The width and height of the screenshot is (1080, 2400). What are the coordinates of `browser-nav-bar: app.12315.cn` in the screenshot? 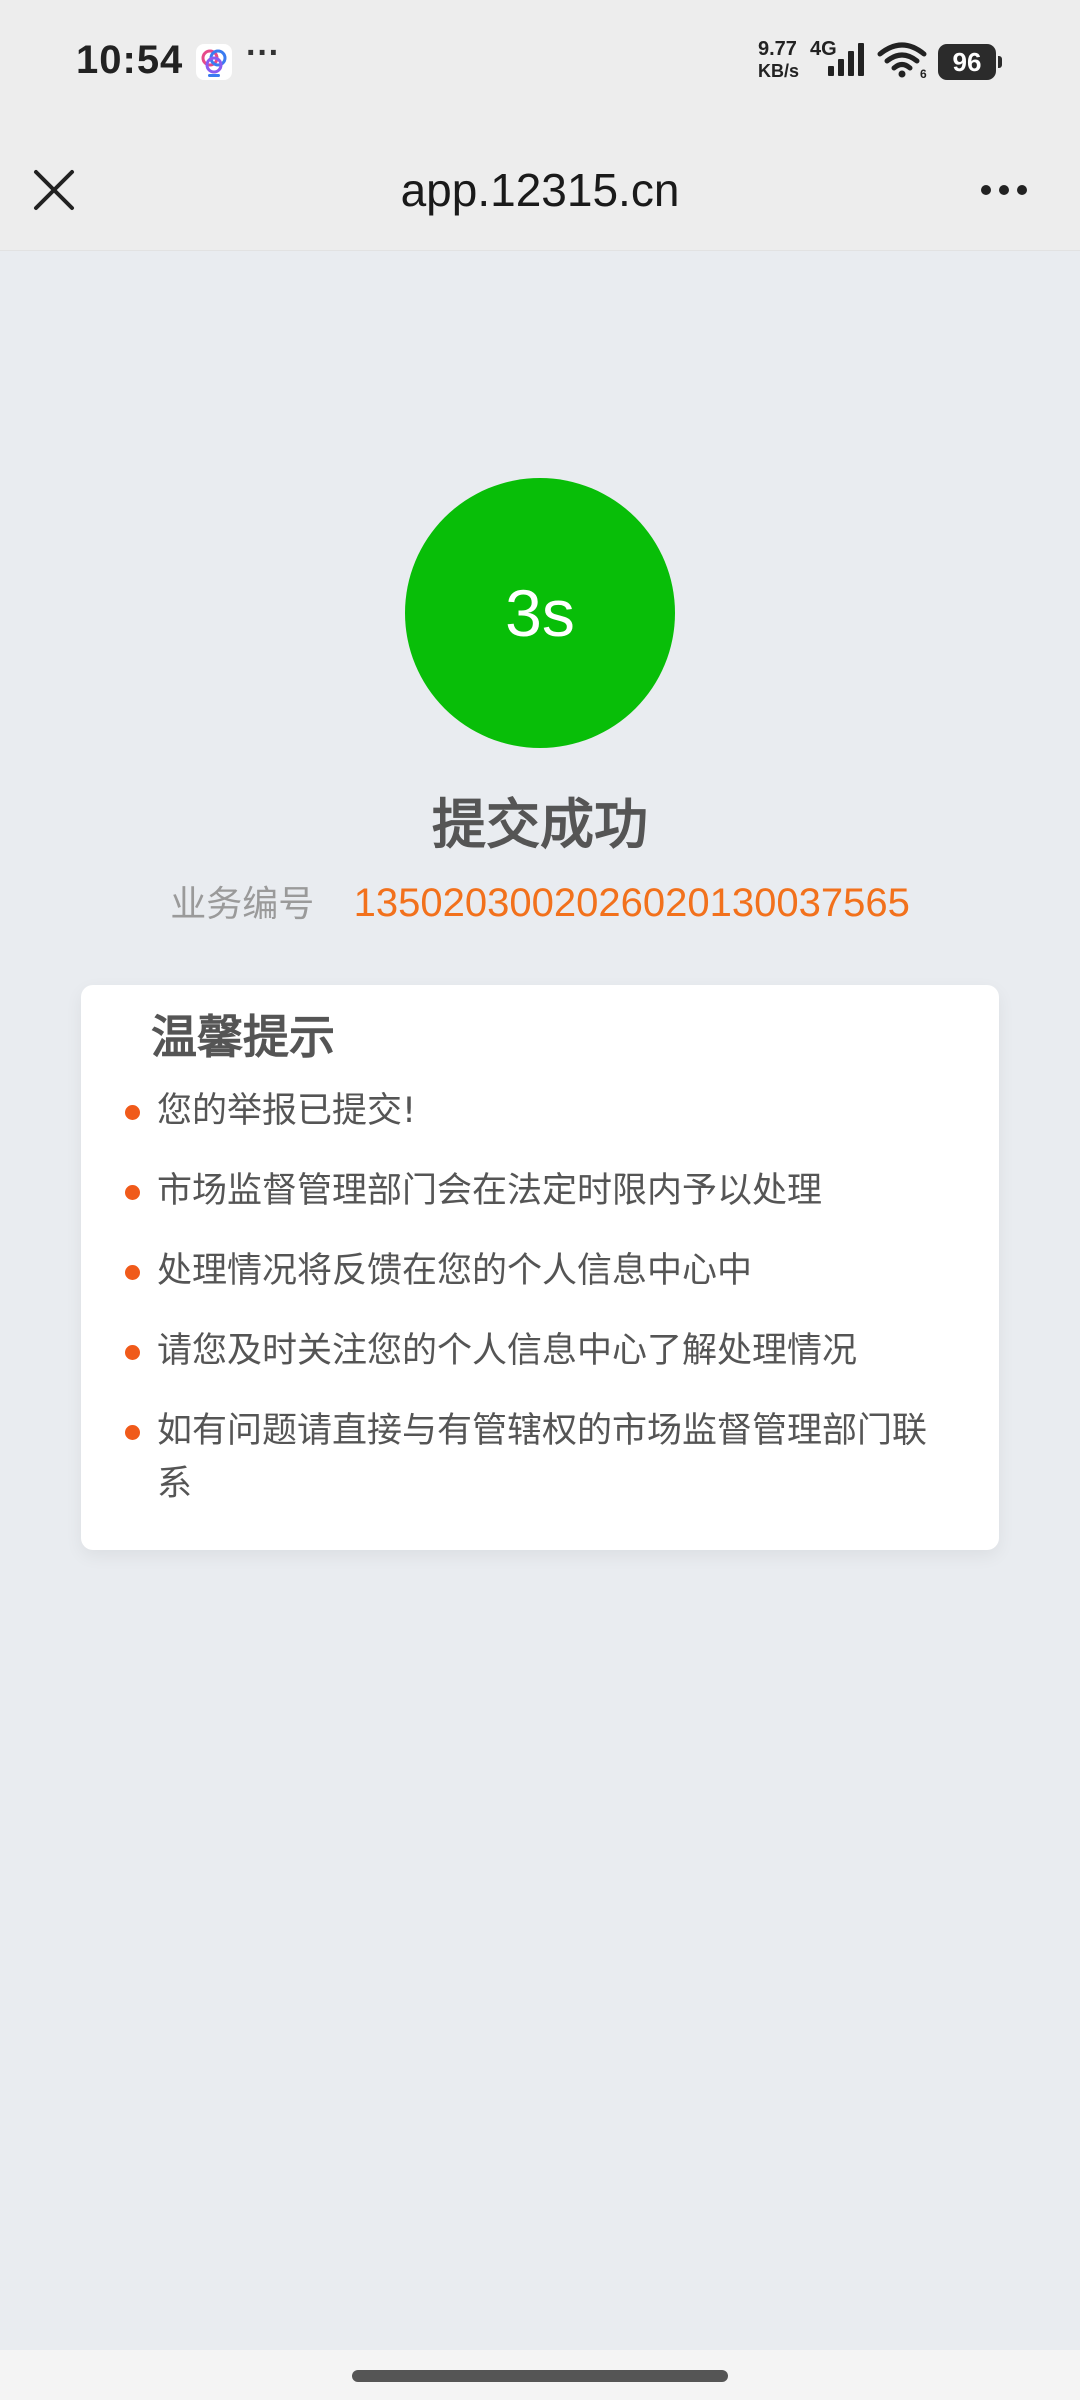 It's located at (540, 187).